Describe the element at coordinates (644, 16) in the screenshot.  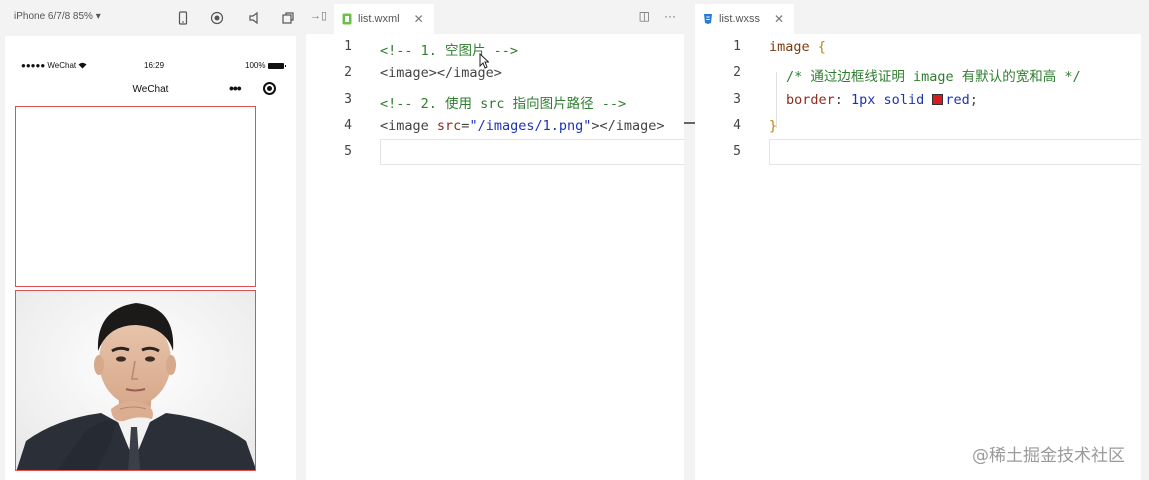
I see `split-editor-icon: ◫` at that location.